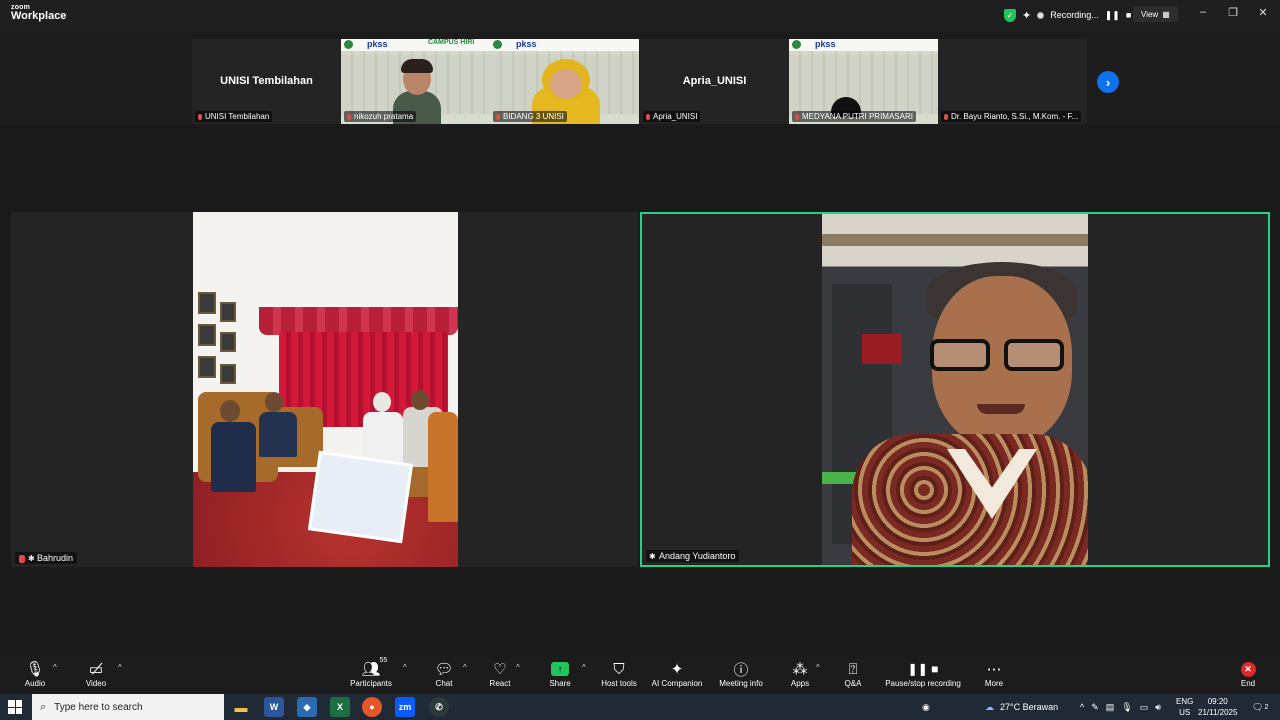 The width and height of the screenshot is (1280, 720). Describe the element at coordinates (374, 667) in the screenshot. I see `participants-icon: 👥︎ 55` at that location.